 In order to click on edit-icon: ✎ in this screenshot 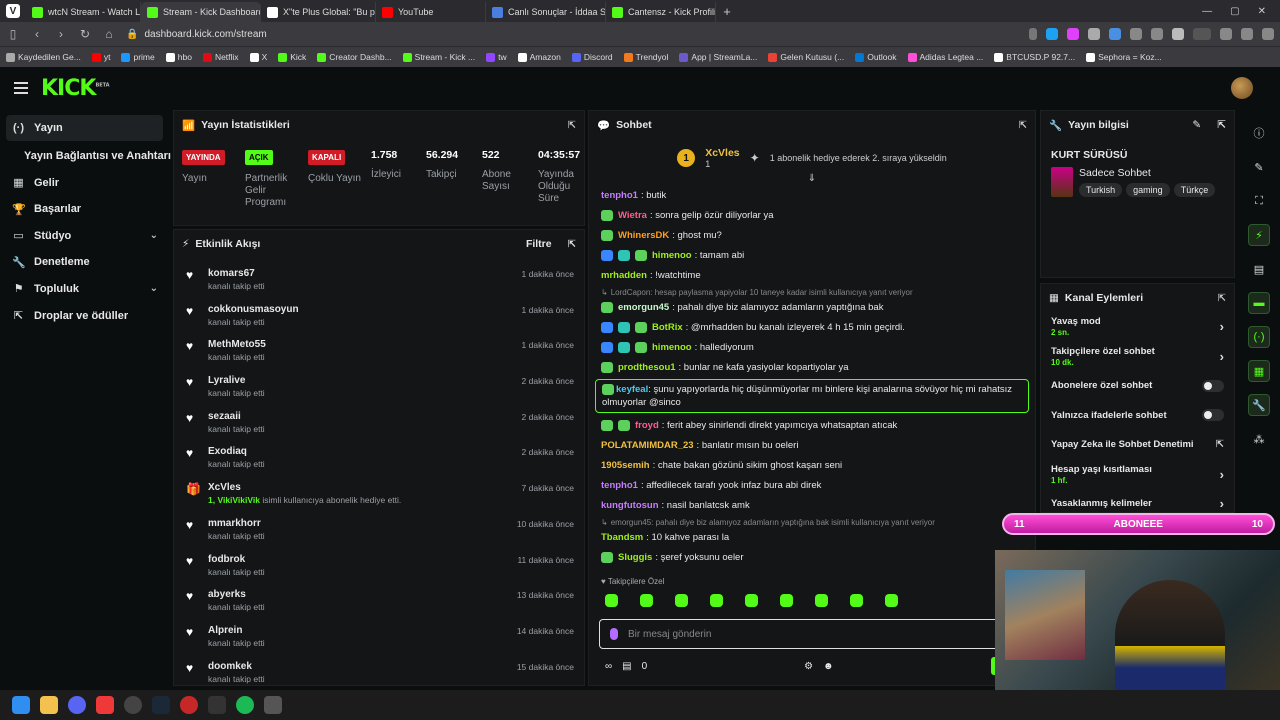, I will do `click(1259, 167)`.